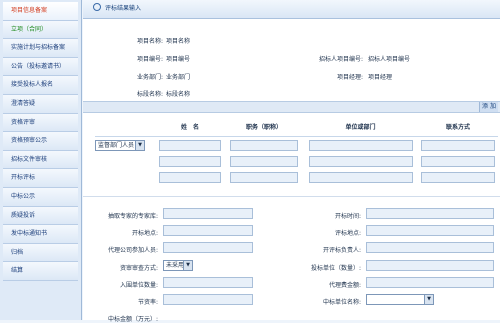  What do you see at coordinates (40, 11) in the screenshot?
I see `sidebar-item-project-info: 项目信息备案` at bounding box center [40, 11].